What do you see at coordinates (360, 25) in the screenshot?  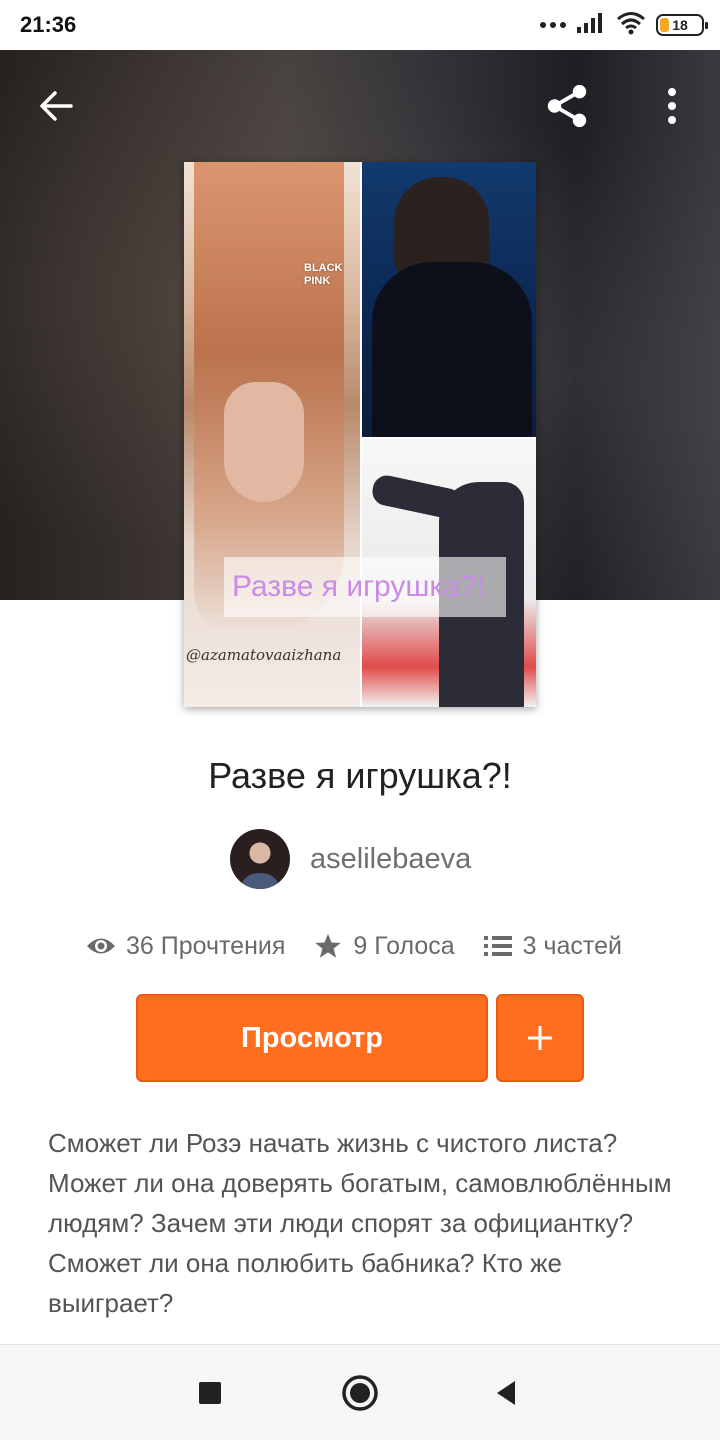 I see `status-bar: 21:36 18` at bounding box center [360, 25].